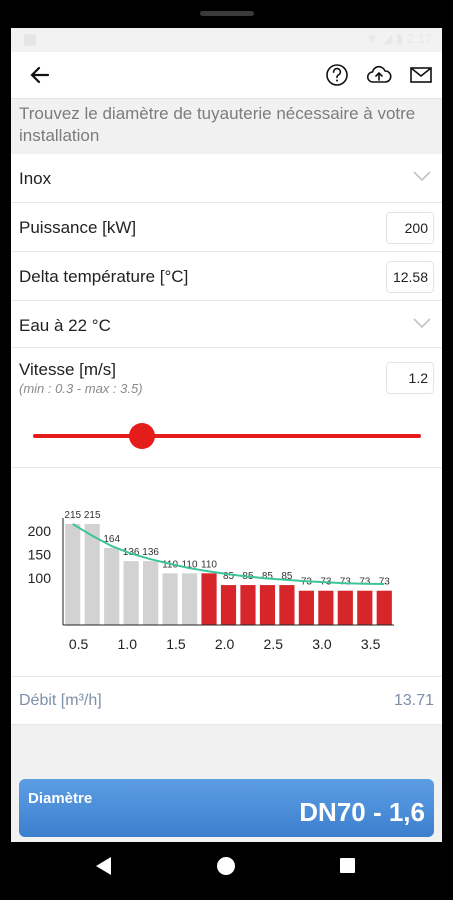  Describe the element at coordinates (226, 701) in the screenshot. I see `debit-row: Débit [m³/h] 13.71` at that location.